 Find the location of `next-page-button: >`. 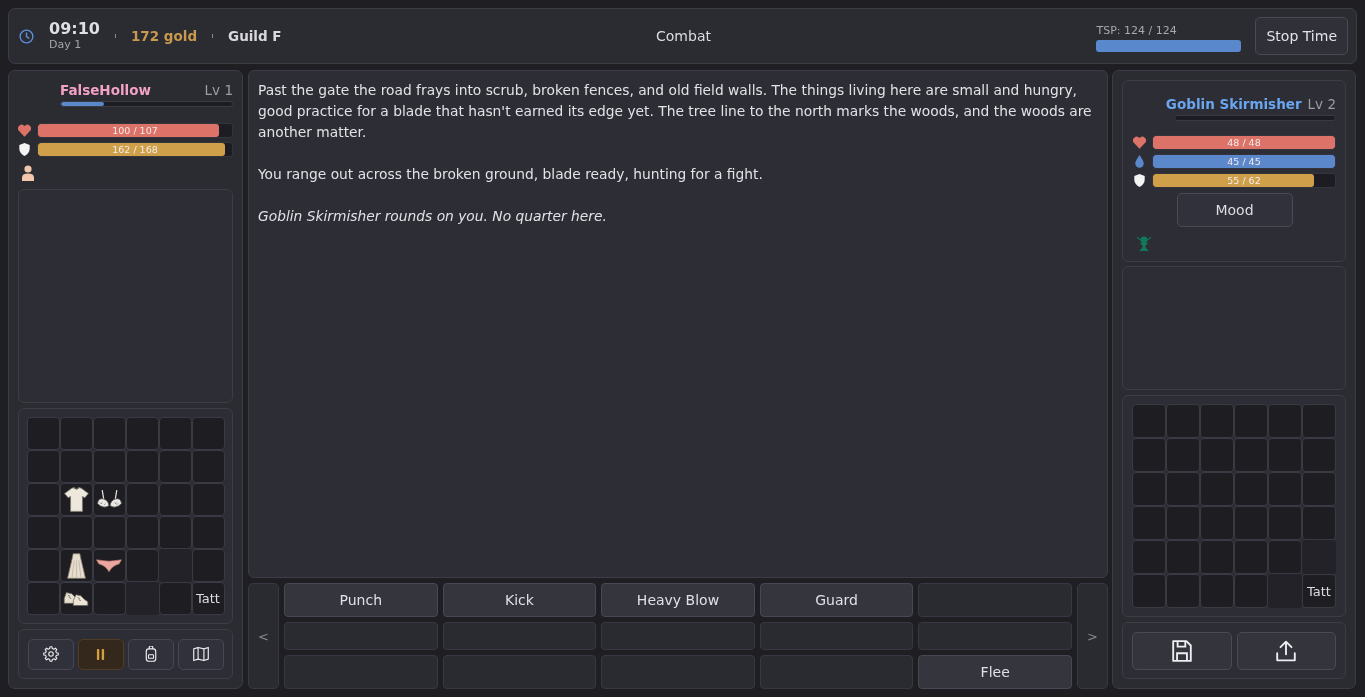

next-page-button: > is located at coordinates (1092, 636).